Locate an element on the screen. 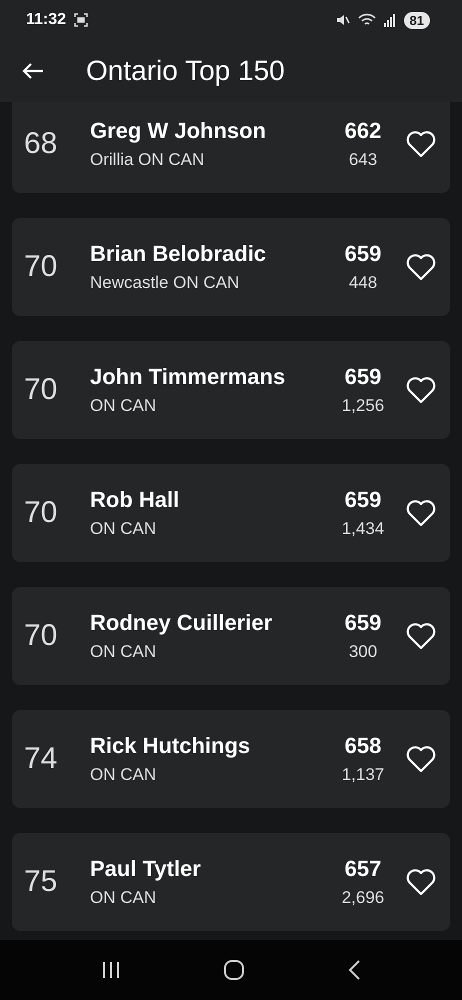 The width and height of the screenshot is (462, 1000). player-name: Brian Belobradic is located at coordinates (179, 254).